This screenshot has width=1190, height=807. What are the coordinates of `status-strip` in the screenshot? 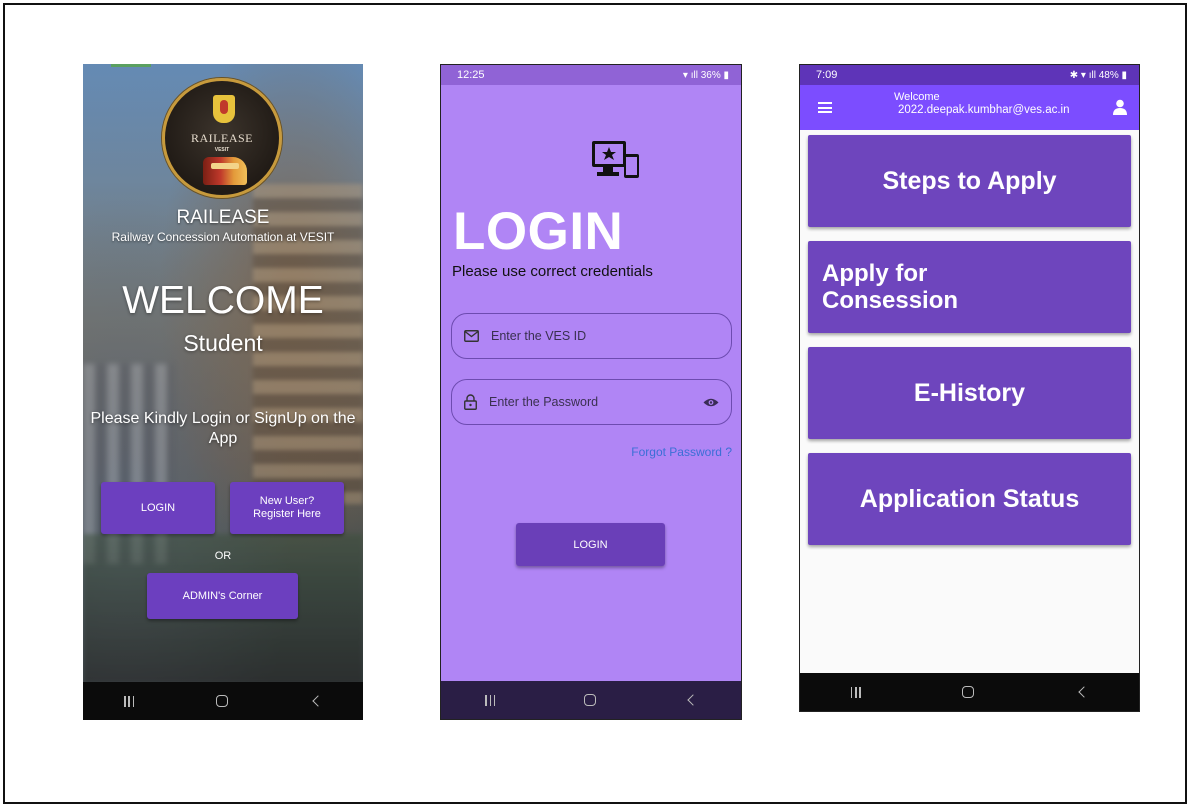 It's located at (131, 65).